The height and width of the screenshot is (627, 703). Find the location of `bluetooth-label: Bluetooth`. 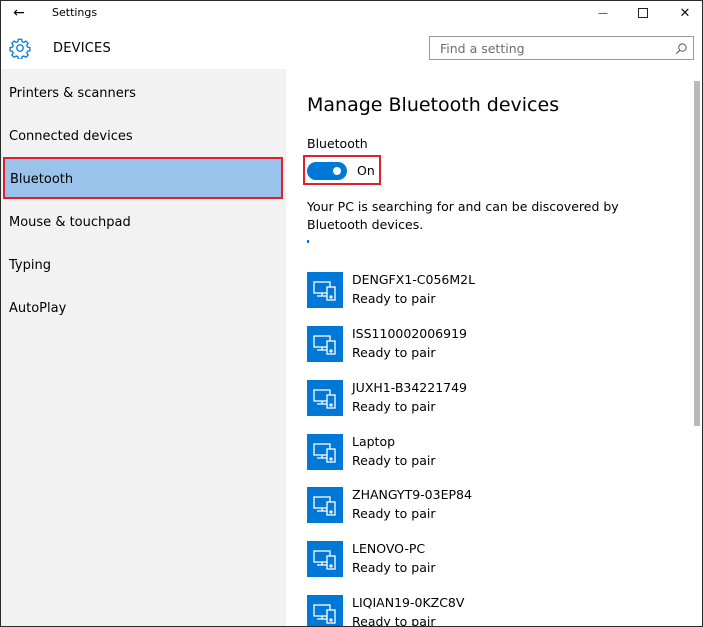

bluetooth-label: Bluetooth is located at coordinates (337, 143).